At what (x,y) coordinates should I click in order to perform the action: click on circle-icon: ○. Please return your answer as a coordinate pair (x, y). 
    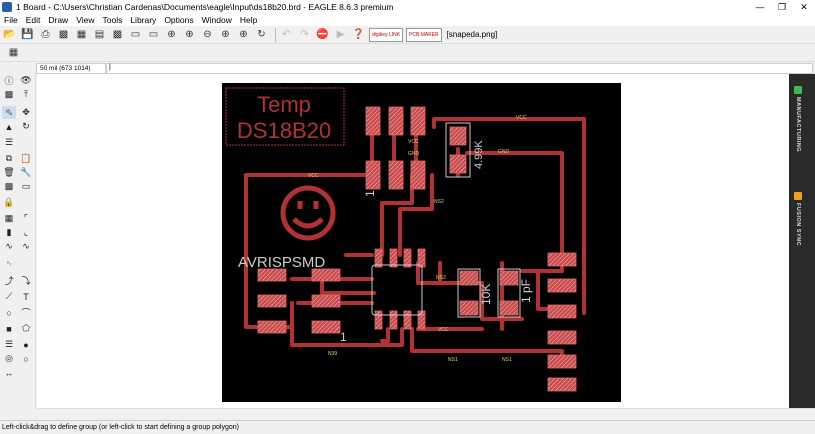
    Looking at the image, I should click on (9, 312).